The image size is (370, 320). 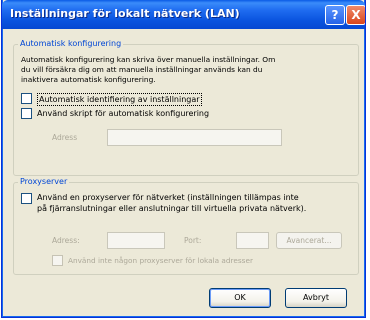 I want to click on proxy-address-label: Adress:, so click(x=66, y=240).